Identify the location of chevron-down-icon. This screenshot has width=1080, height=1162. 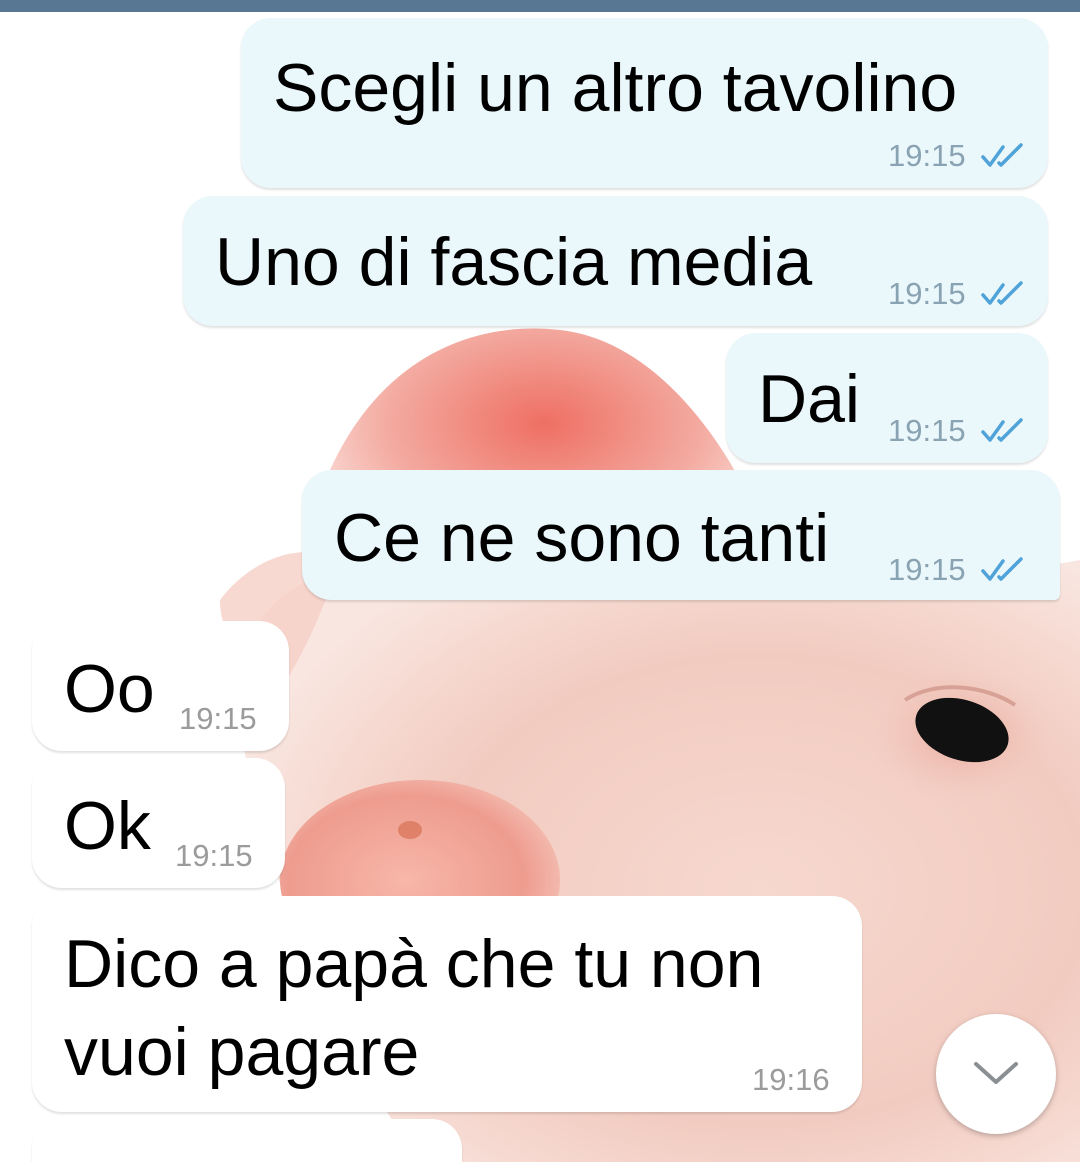
(996, 1073).